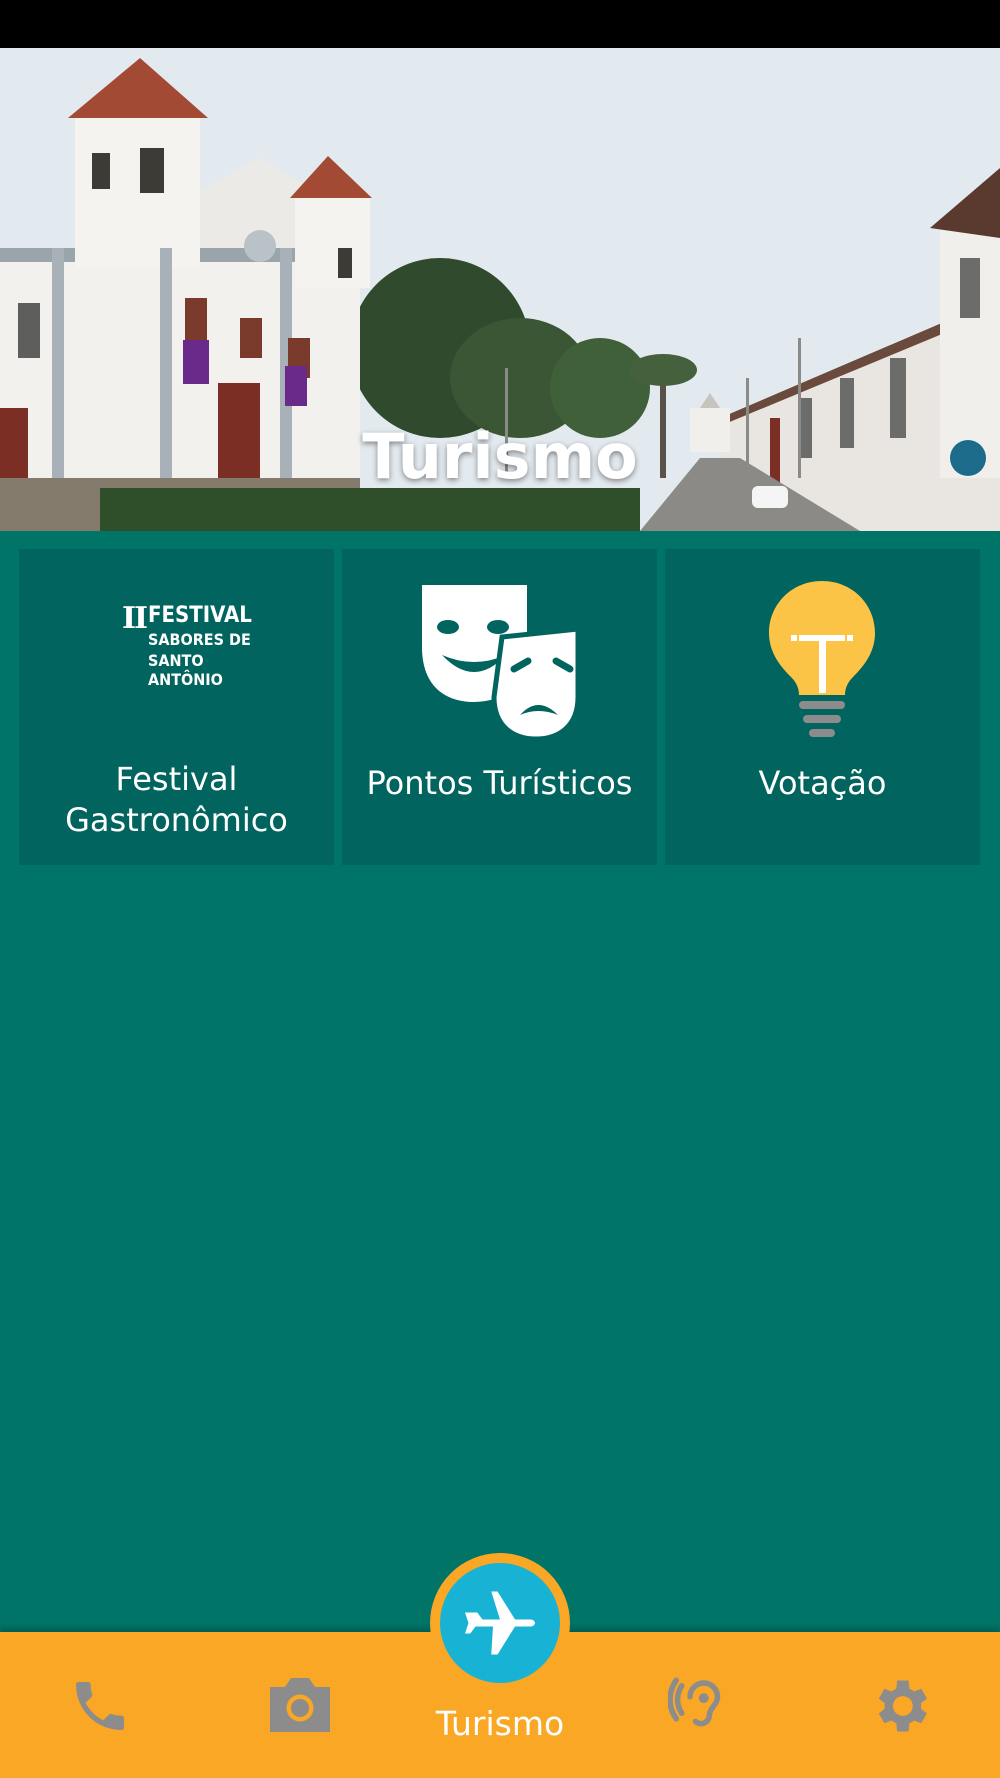  I want to click on camera-icon, so click(300, 1705).